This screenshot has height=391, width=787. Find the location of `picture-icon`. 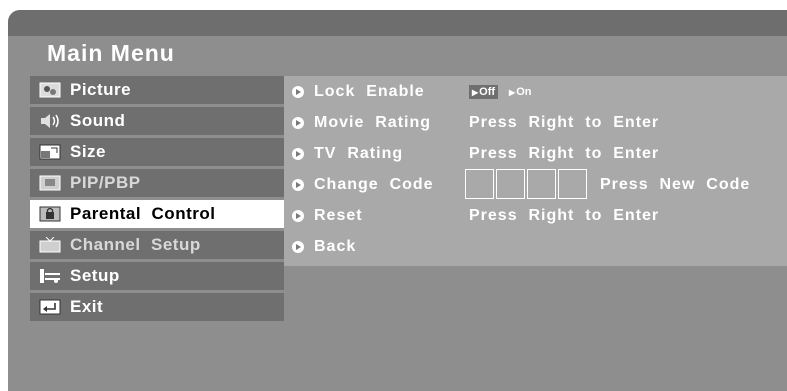

picture-icon is located at coordinates (50, 90).